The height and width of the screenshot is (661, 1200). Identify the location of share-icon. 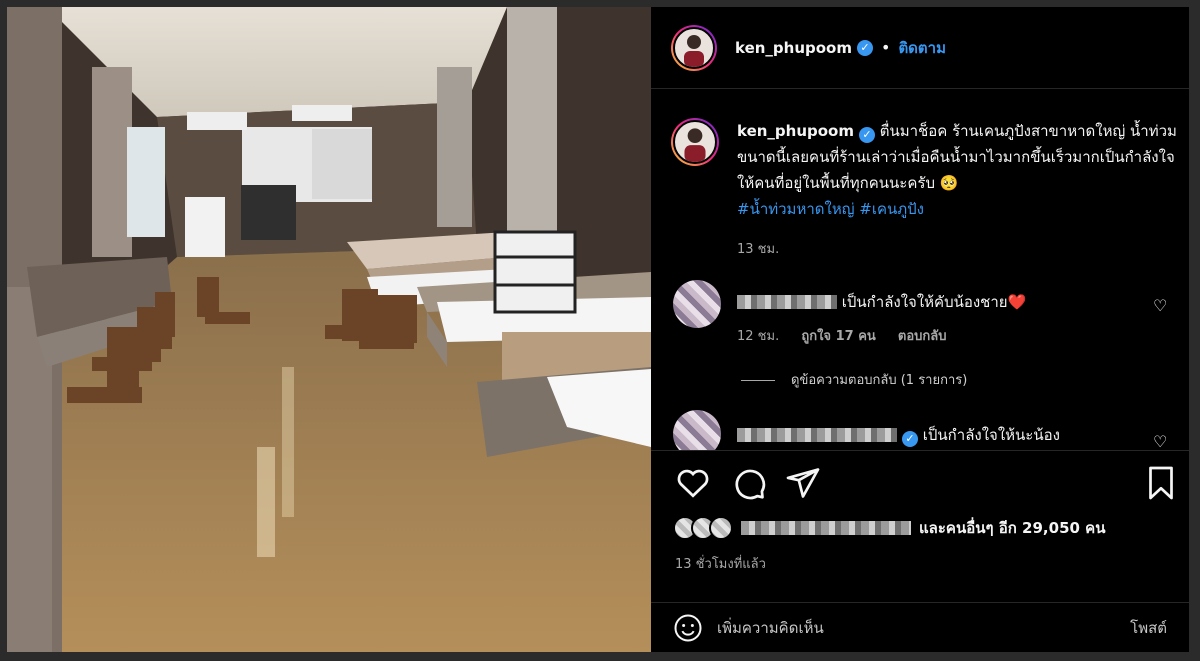
(803, 483).